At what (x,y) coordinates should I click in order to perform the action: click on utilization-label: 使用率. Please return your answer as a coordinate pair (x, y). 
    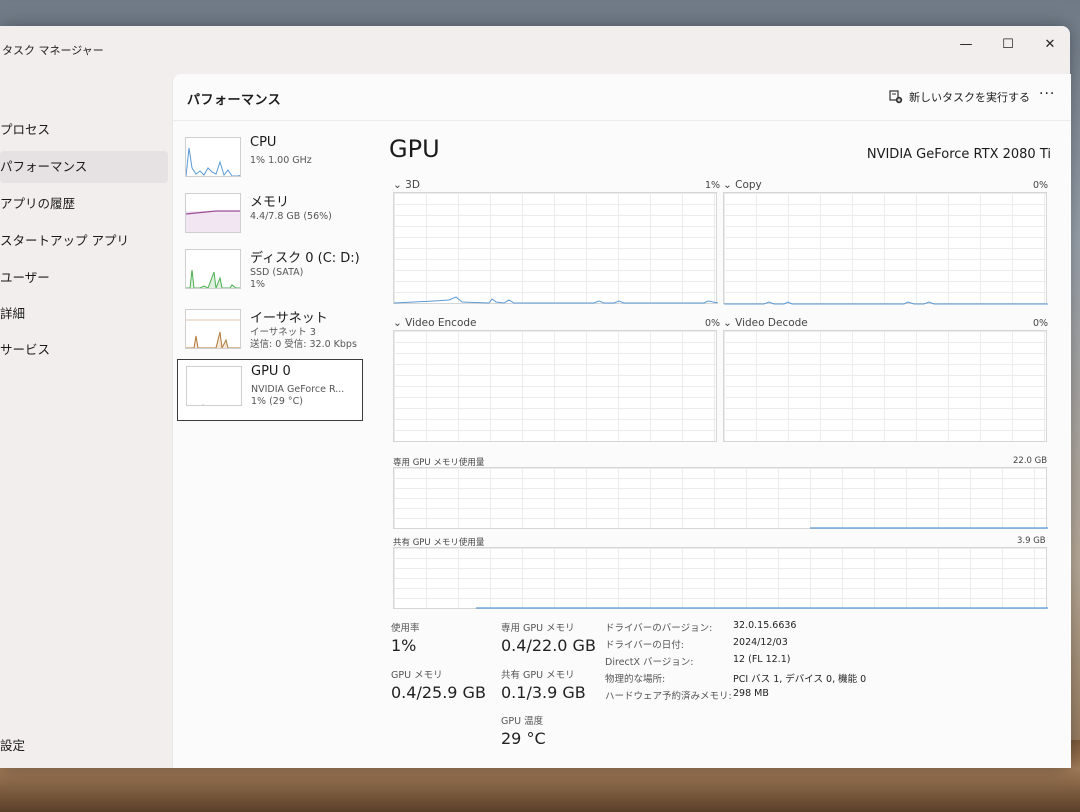
    Looking at the image, I should click on (405, 628).